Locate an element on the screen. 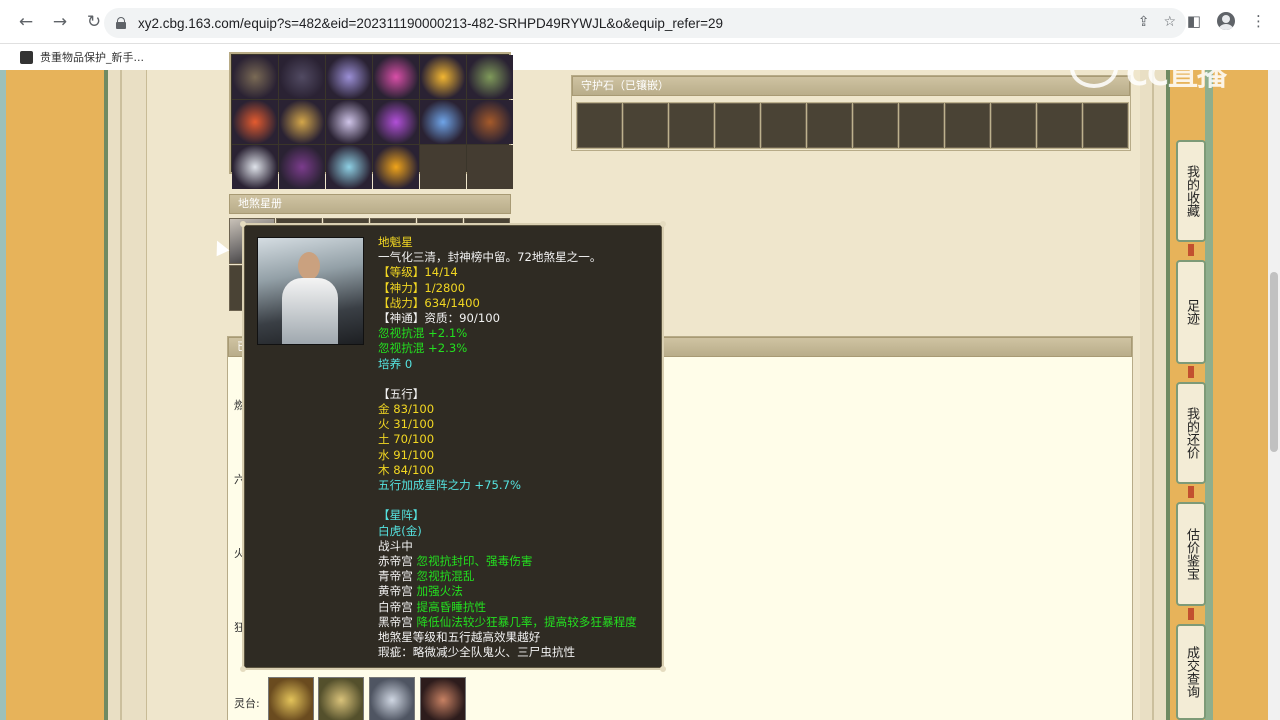 The image size is (1280, 720). tip-line: 培养 0 is located at coordinates (395, 363).